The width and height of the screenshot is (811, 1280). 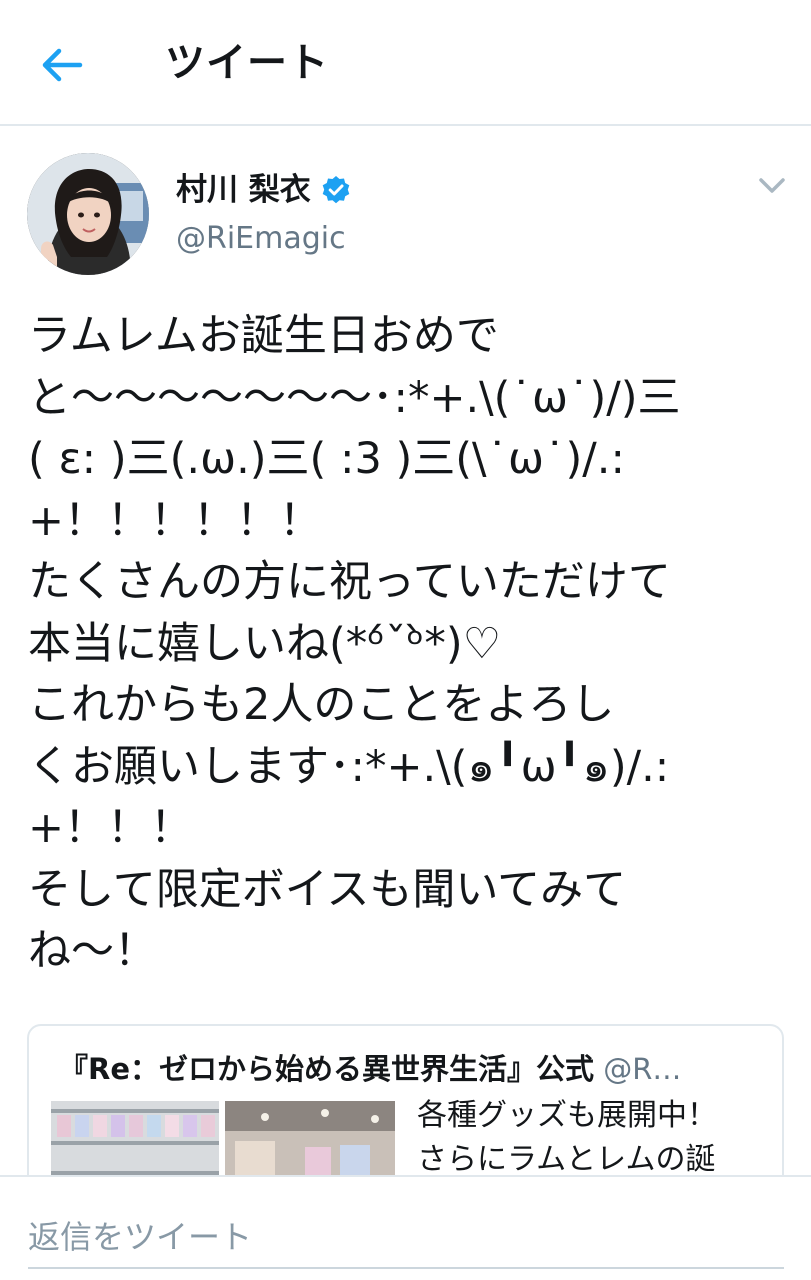 I want to click on verified-badge-icon, so click(x=336, y=190).